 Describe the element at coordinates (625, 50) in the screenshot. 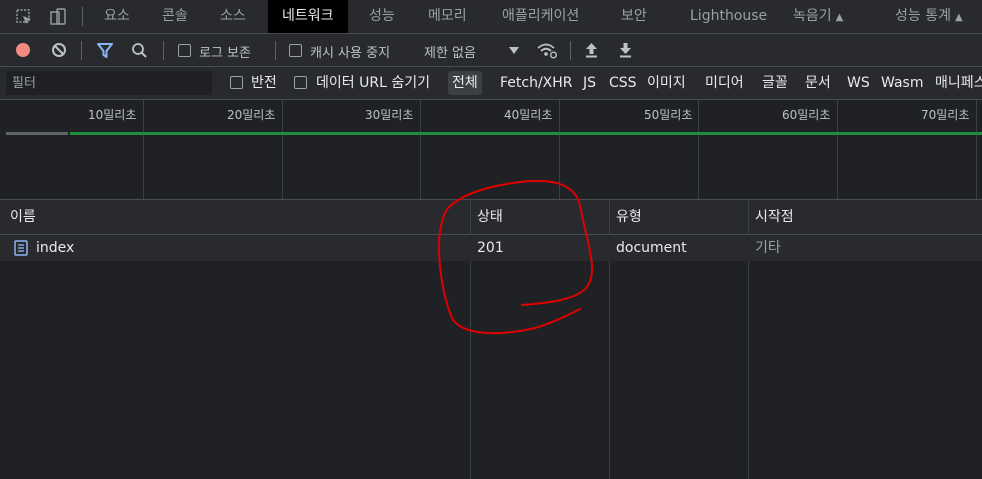

I see `export-har-icon` at that location.